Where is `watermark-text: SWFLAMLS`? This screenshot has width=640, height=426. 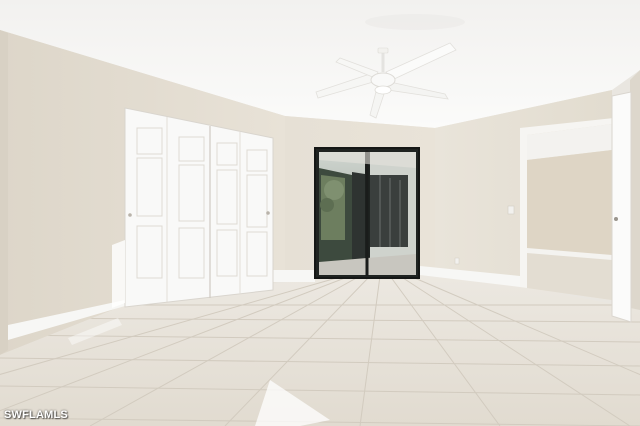
watermark-text: SWFLAMLS is located at coordinates (36, 415).